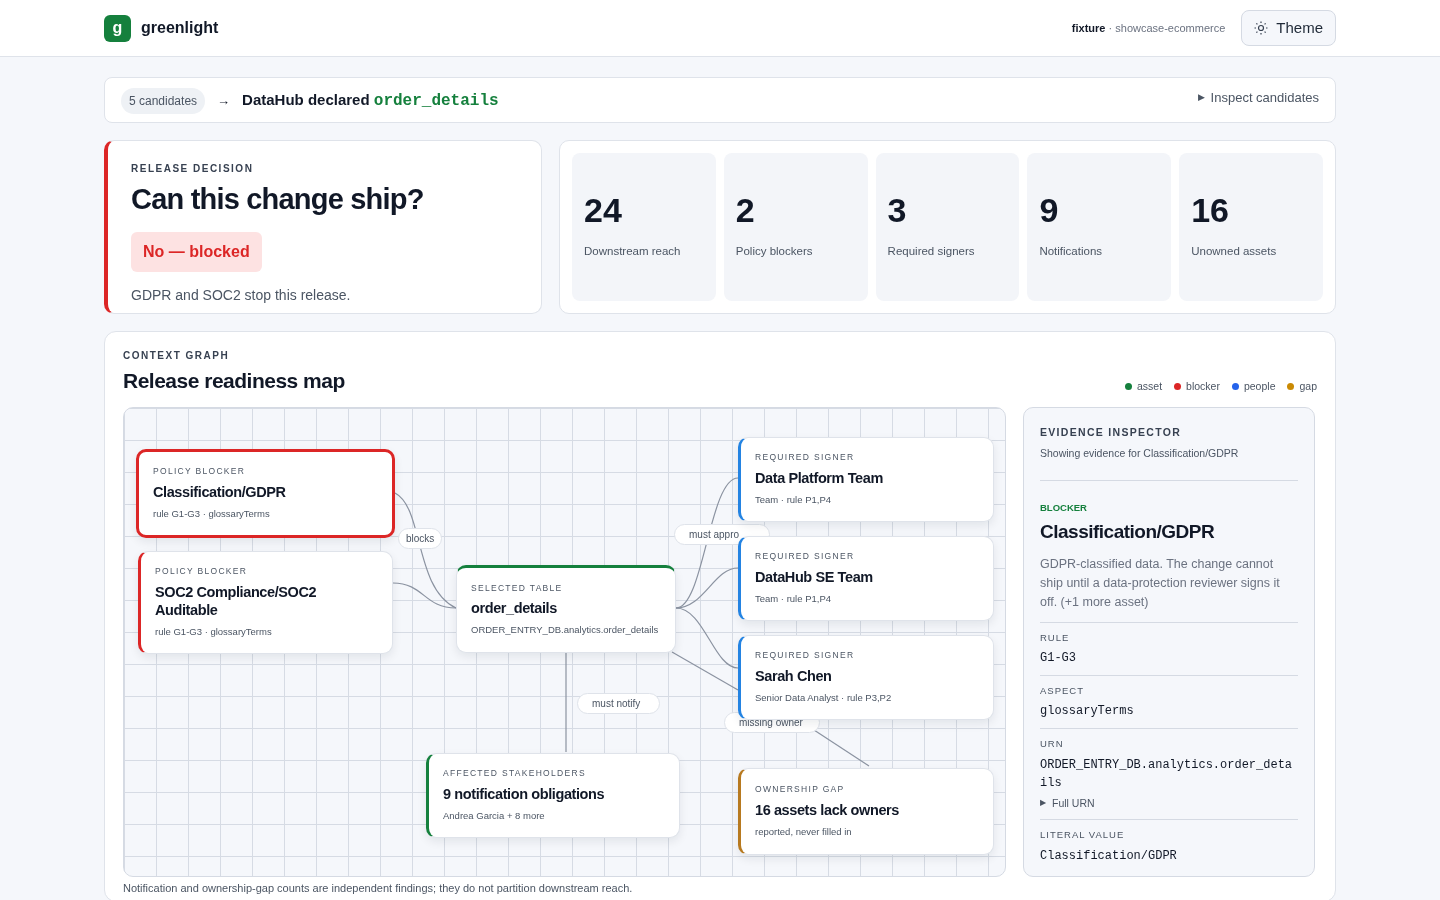 Image resolution: width=1440 pixels, height=900 pixels. I want to click on legend-label: asset, so click(1149, 386).